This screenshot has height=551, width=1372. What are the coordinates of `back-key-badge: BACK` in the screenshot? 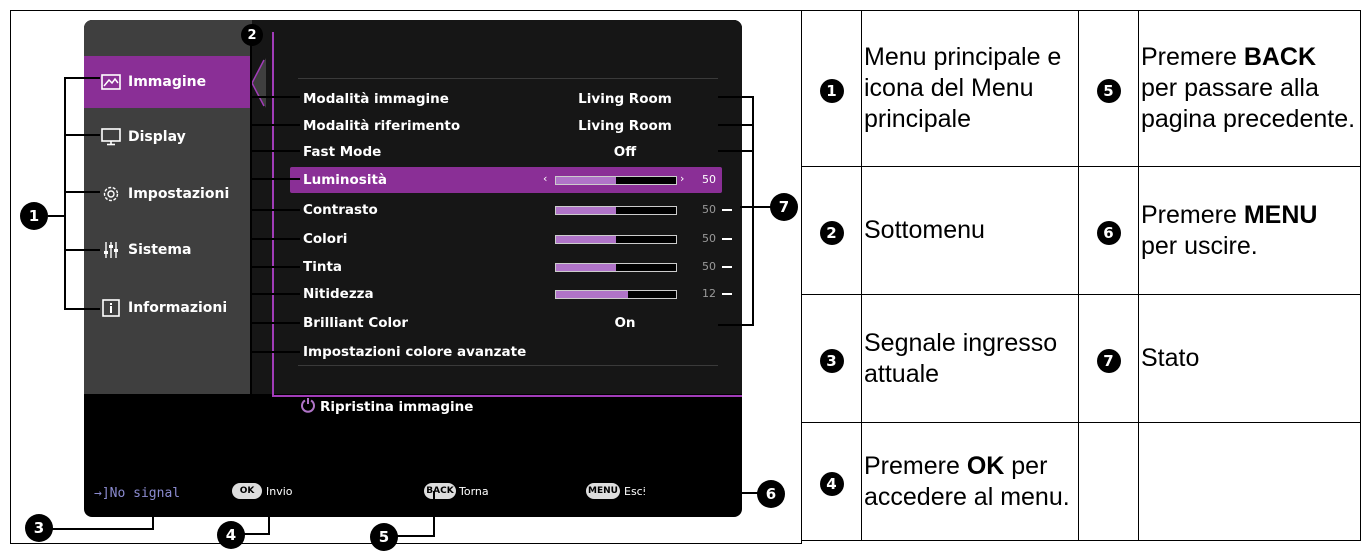 It's located at (440, 491).